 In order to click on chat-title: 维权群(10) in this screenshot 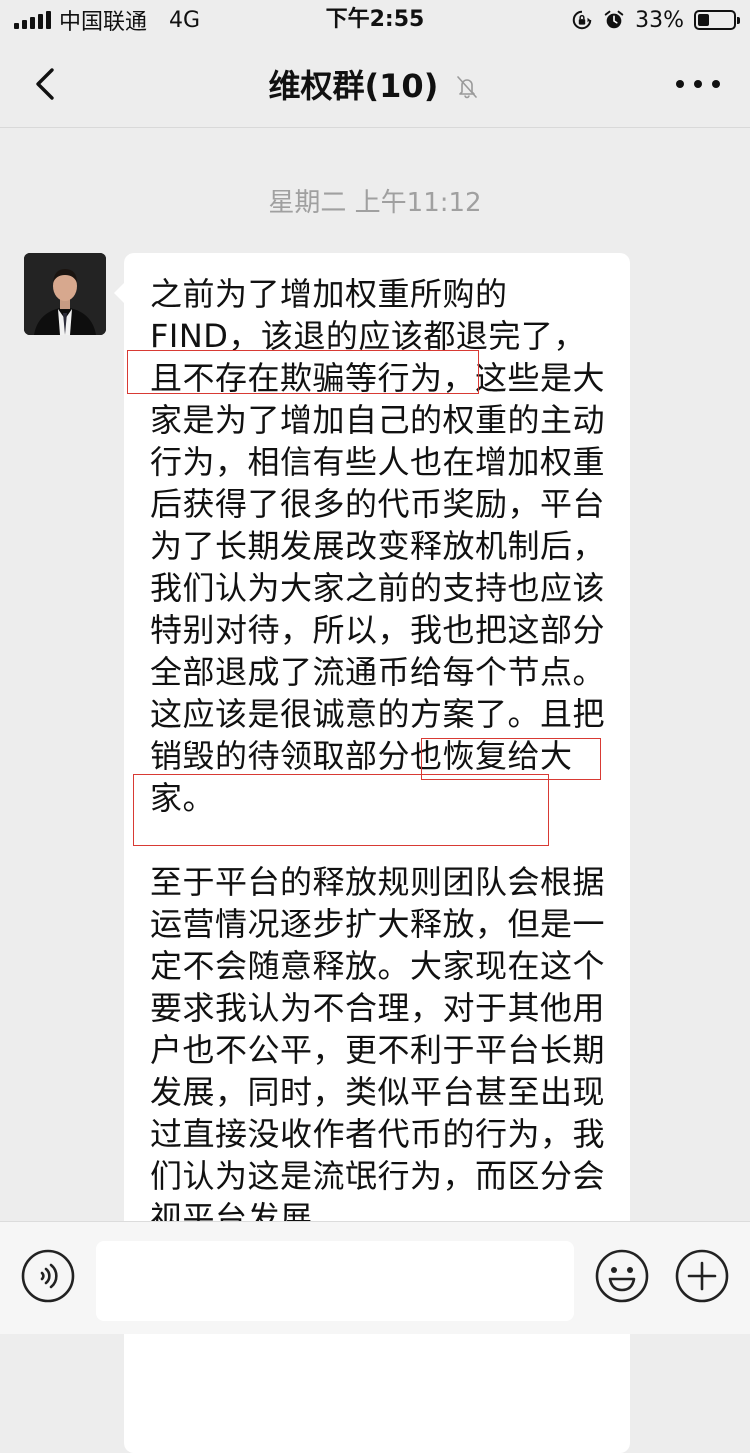, I will do `click(375, 85)`.